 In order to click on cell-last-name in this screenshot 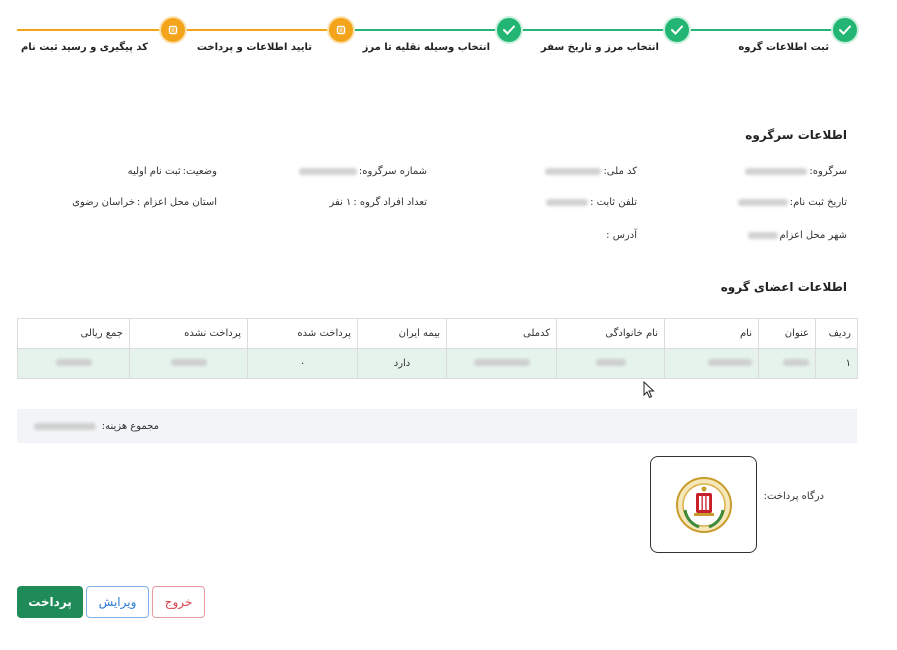, I will do `click(610, 363)`.